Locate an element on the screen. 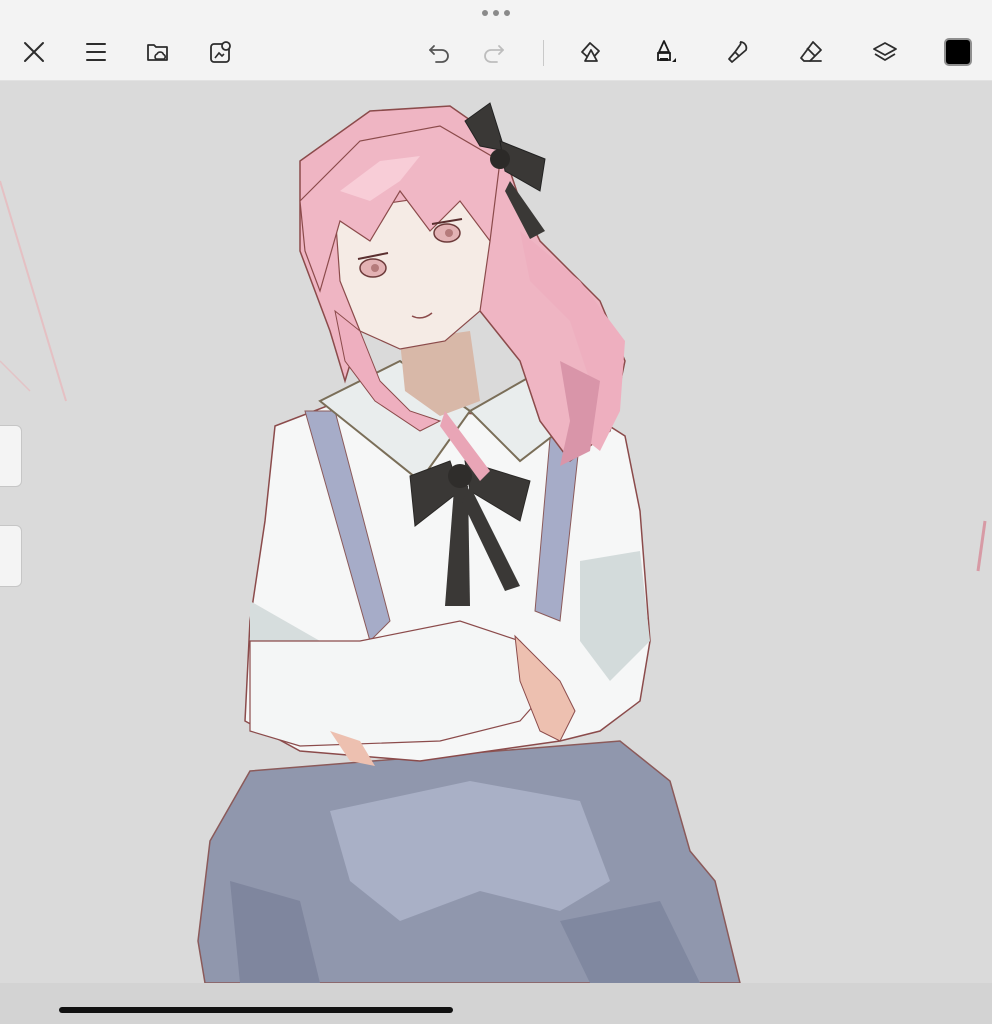  menu-button is located at coordinates (96, 52).